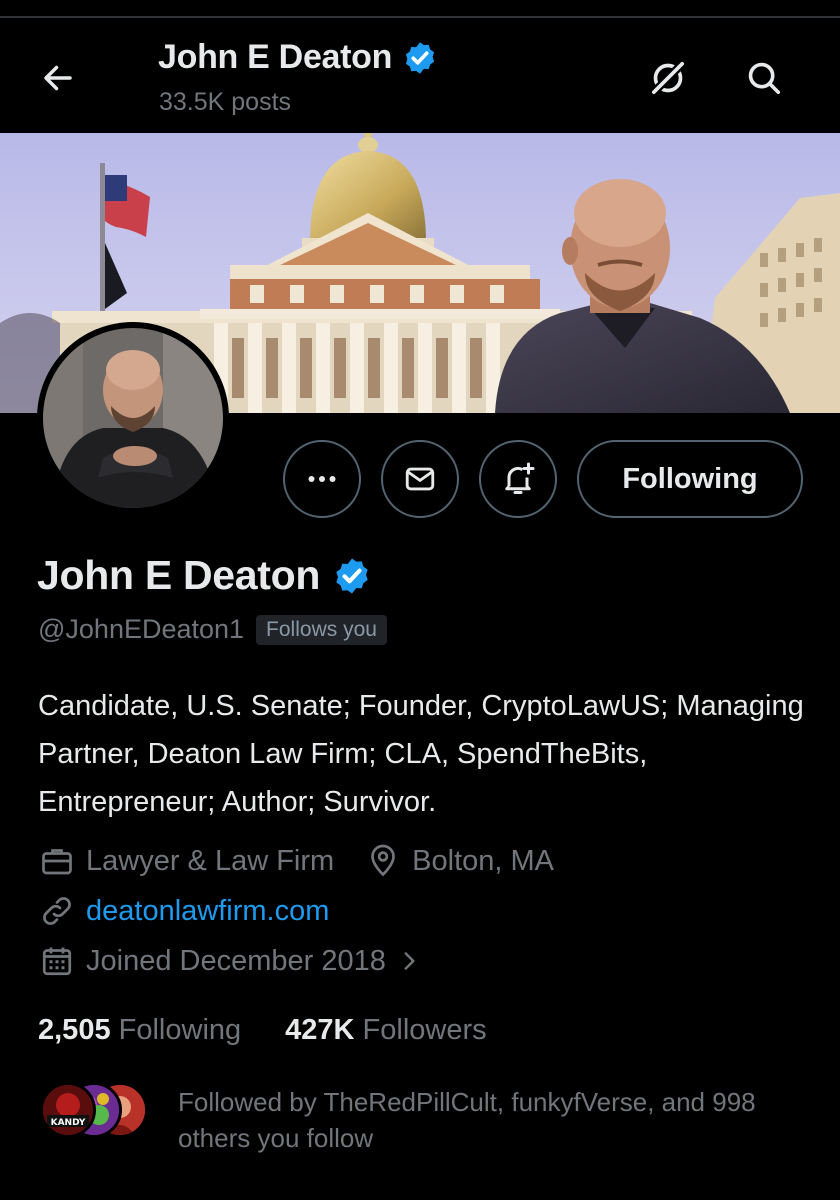 This screenshot has height=1200, width=840. I want to click on briefcase-icon, so click(57, 862).